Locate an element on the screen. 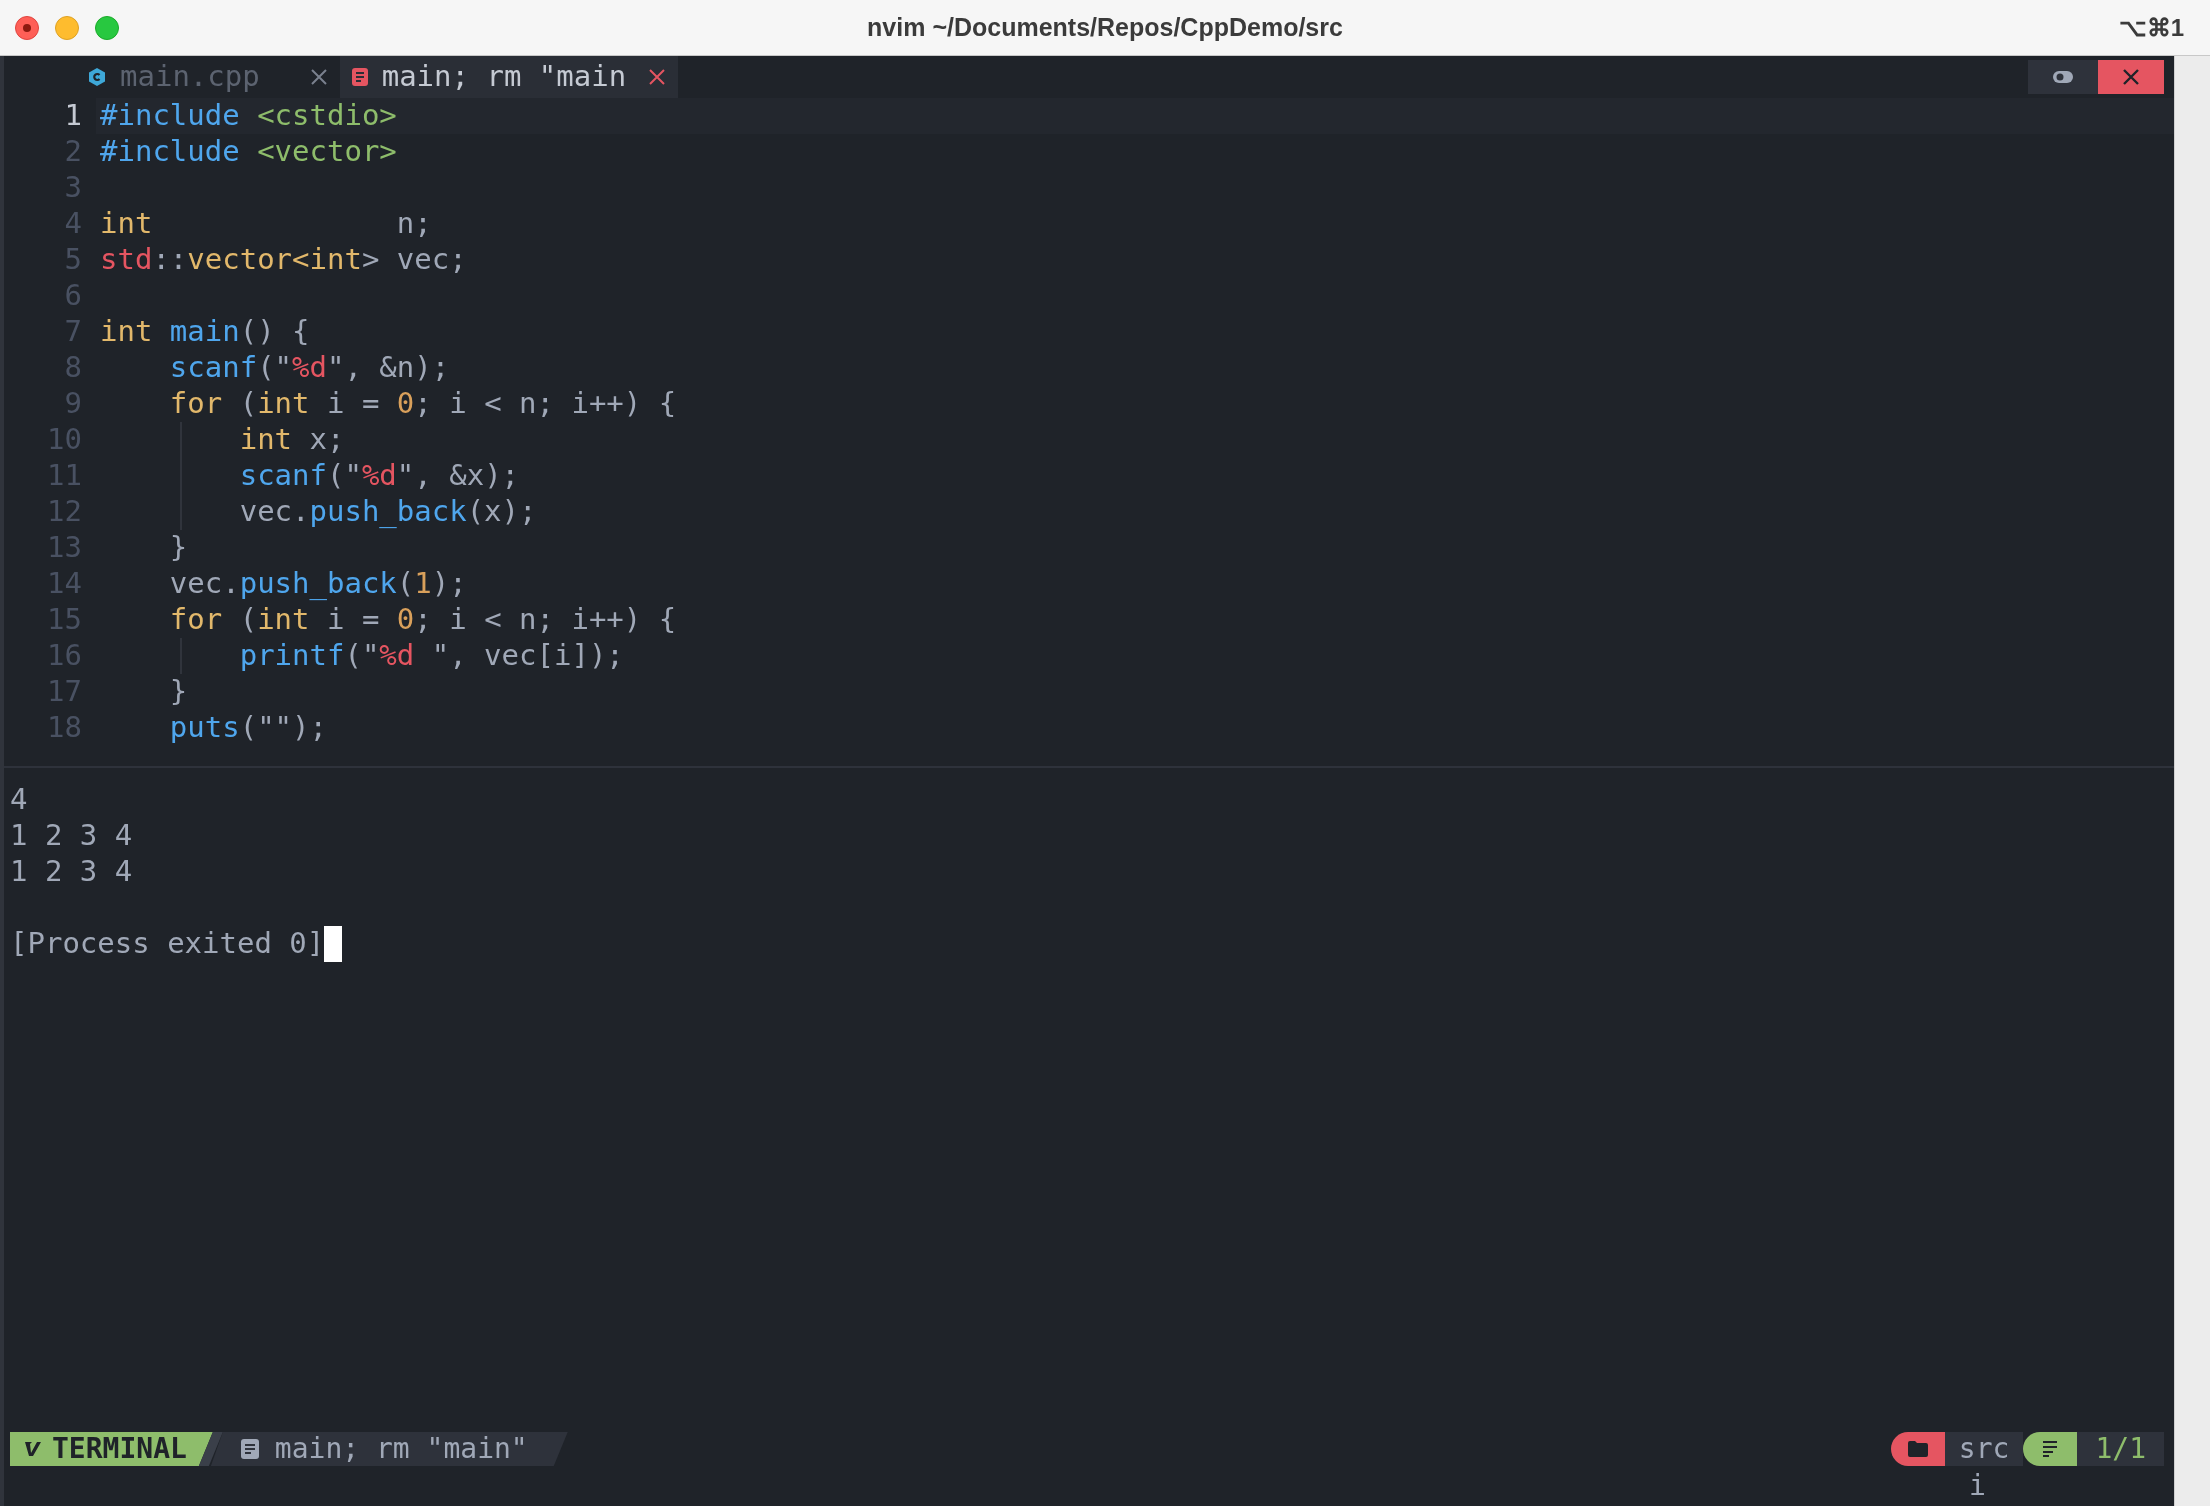 The image size is (2210, 1506). code-line: vec.push_back(x); is located at coordinates (387, 512).